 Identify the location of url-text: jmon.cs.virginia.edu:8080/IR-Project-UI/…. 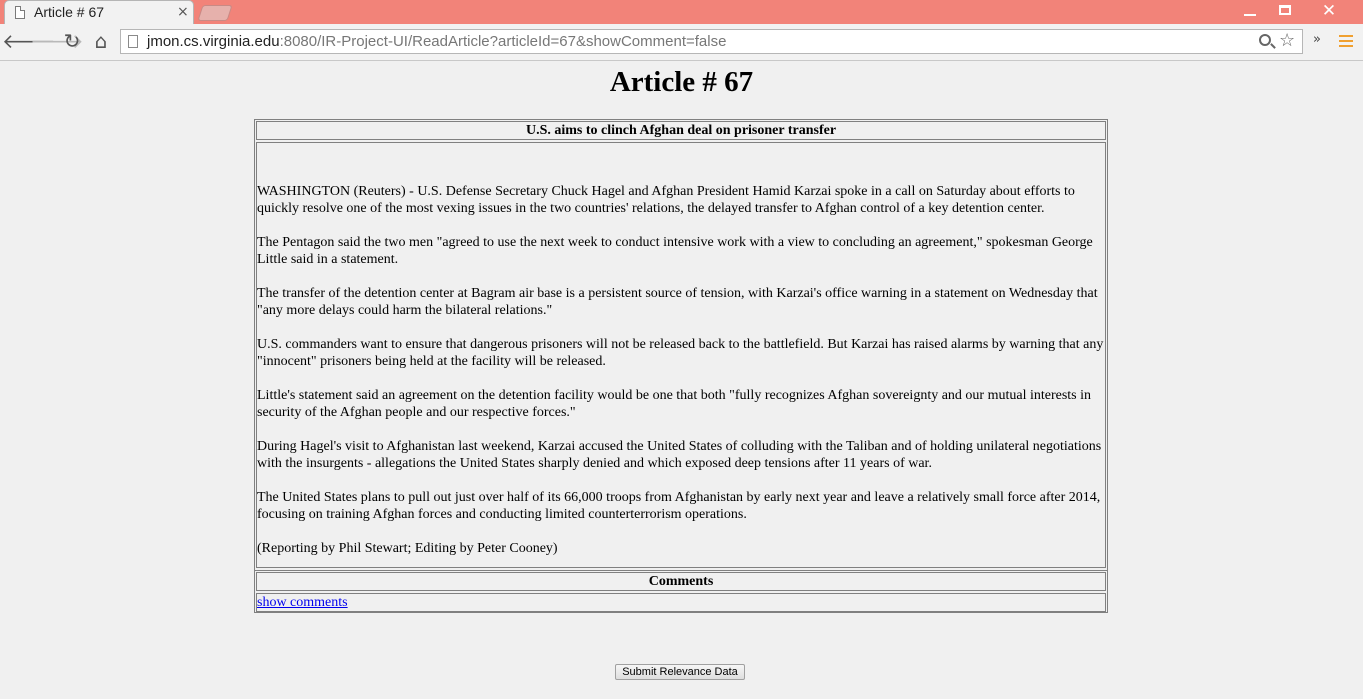
(436, 41).